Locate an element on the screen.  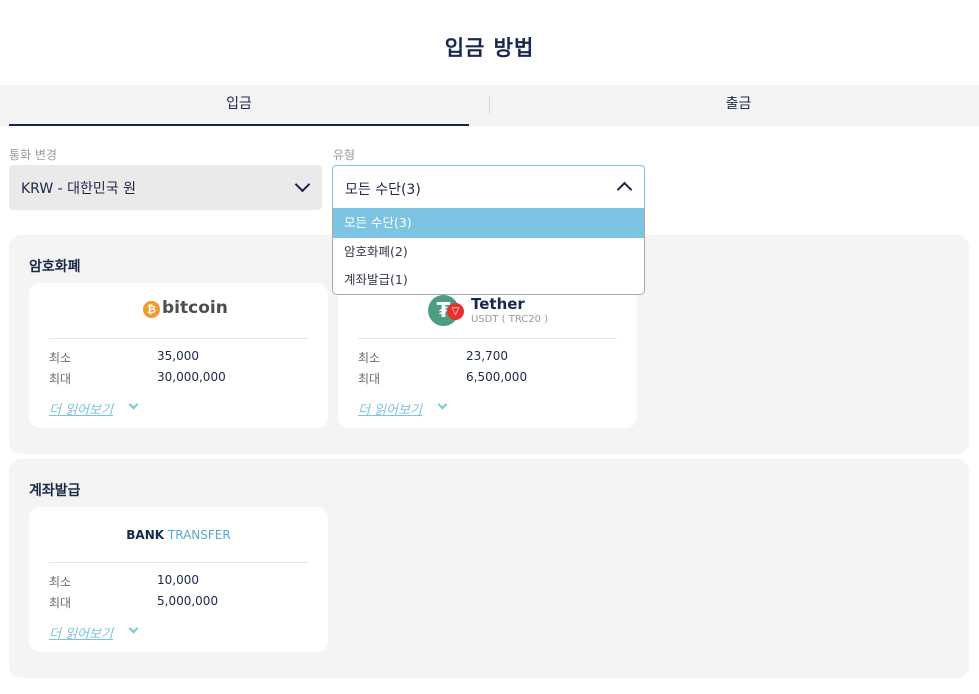
type-dropdown-menu: 모든 수단(3) 암호화폐(2) 계좌발급(1) is located at coordinates (488, 251).